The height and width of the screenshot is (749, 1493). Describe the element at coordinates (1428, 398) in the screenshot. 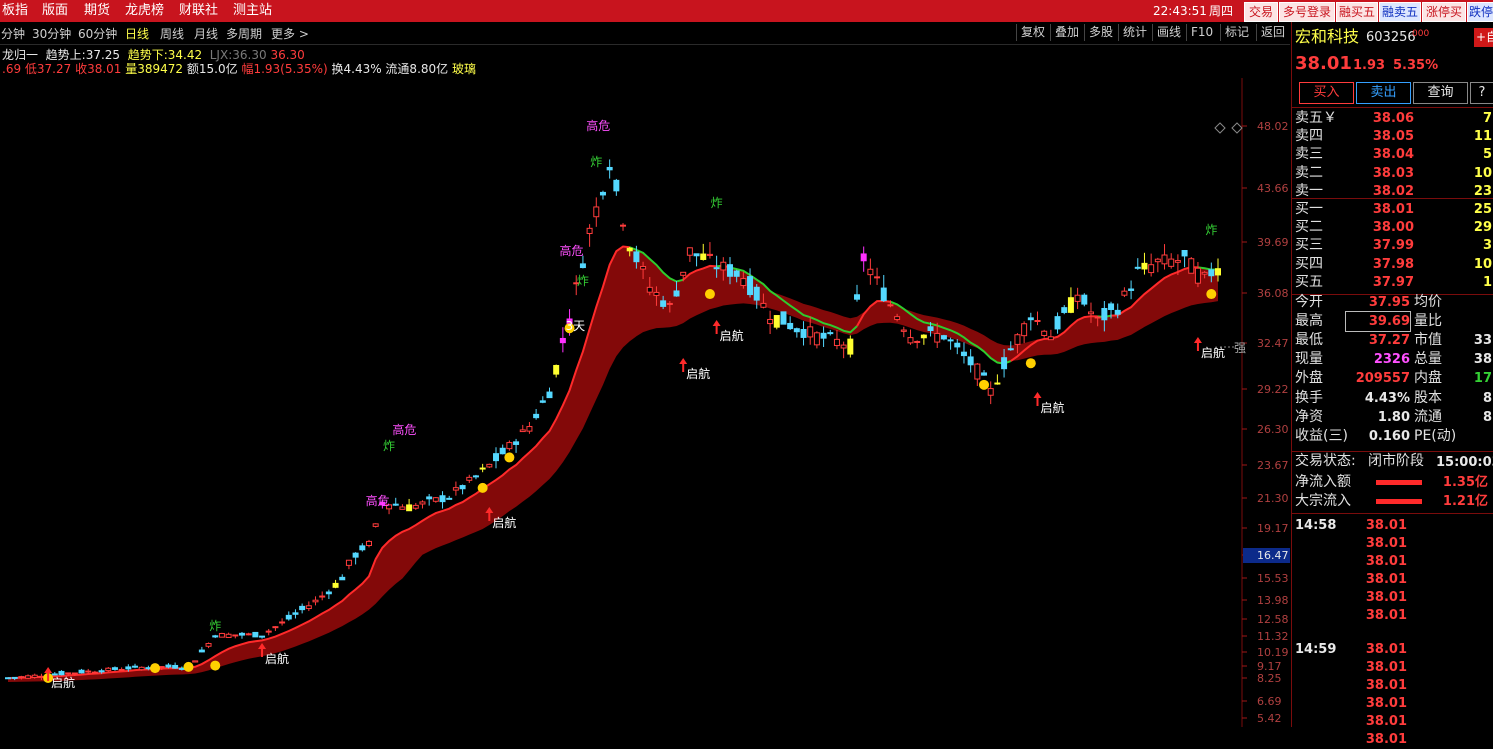

I see `stat-label: 股本` at that location.